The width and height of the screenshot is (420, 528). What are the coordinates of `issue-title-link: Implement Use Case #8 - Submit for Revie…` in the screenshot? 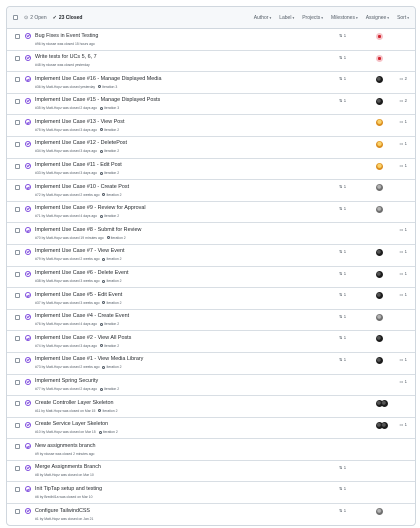 It's located at (88, 230).